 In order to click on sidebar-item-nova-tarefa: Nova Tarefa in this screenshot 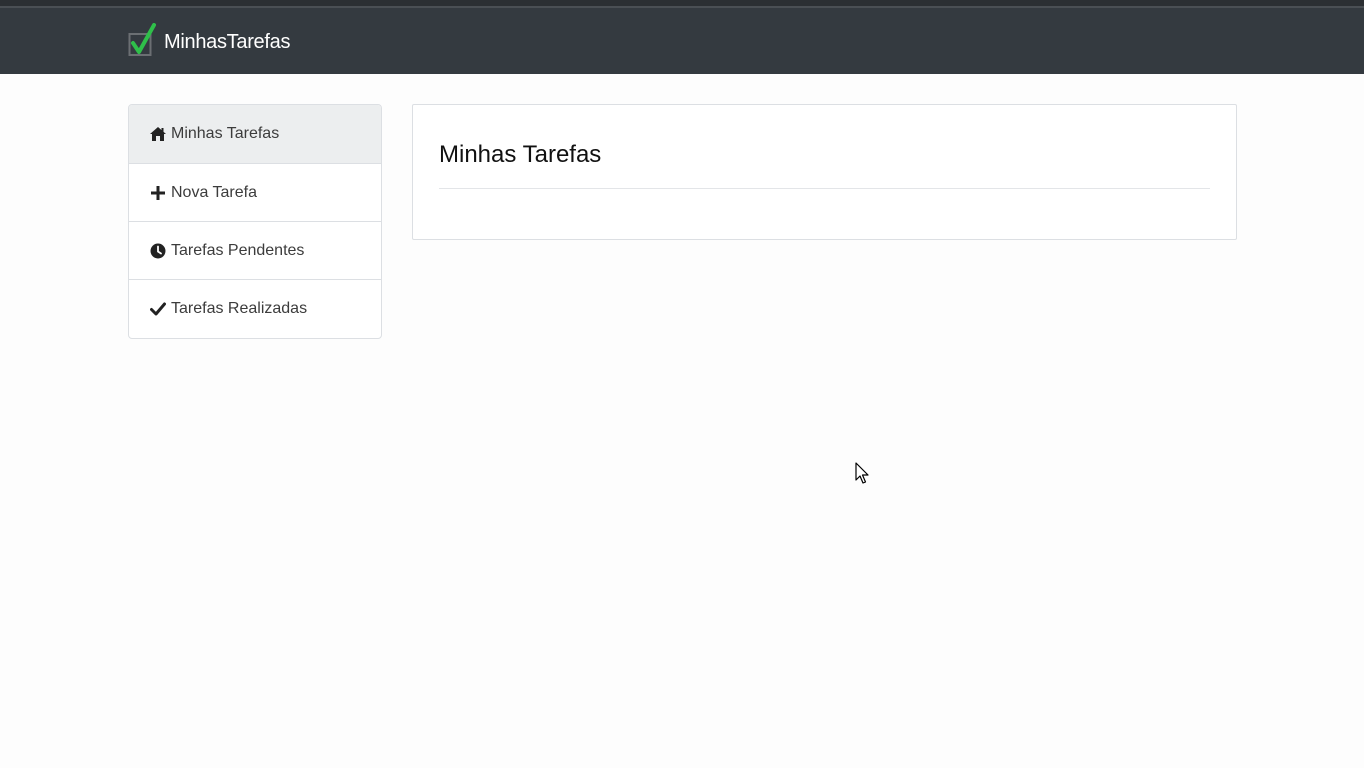, I will do `click(255, 193)`.